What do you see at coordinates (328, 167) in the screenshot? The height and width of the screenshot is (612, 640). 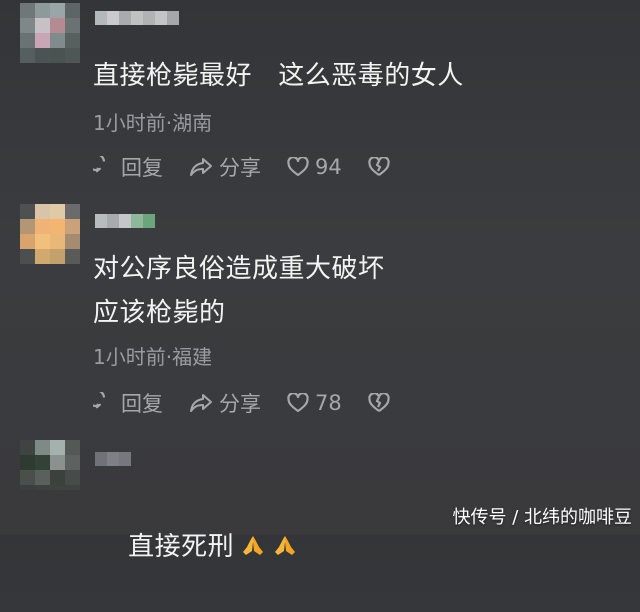 I see `like-count: 94` at bounding box center [328, 167].